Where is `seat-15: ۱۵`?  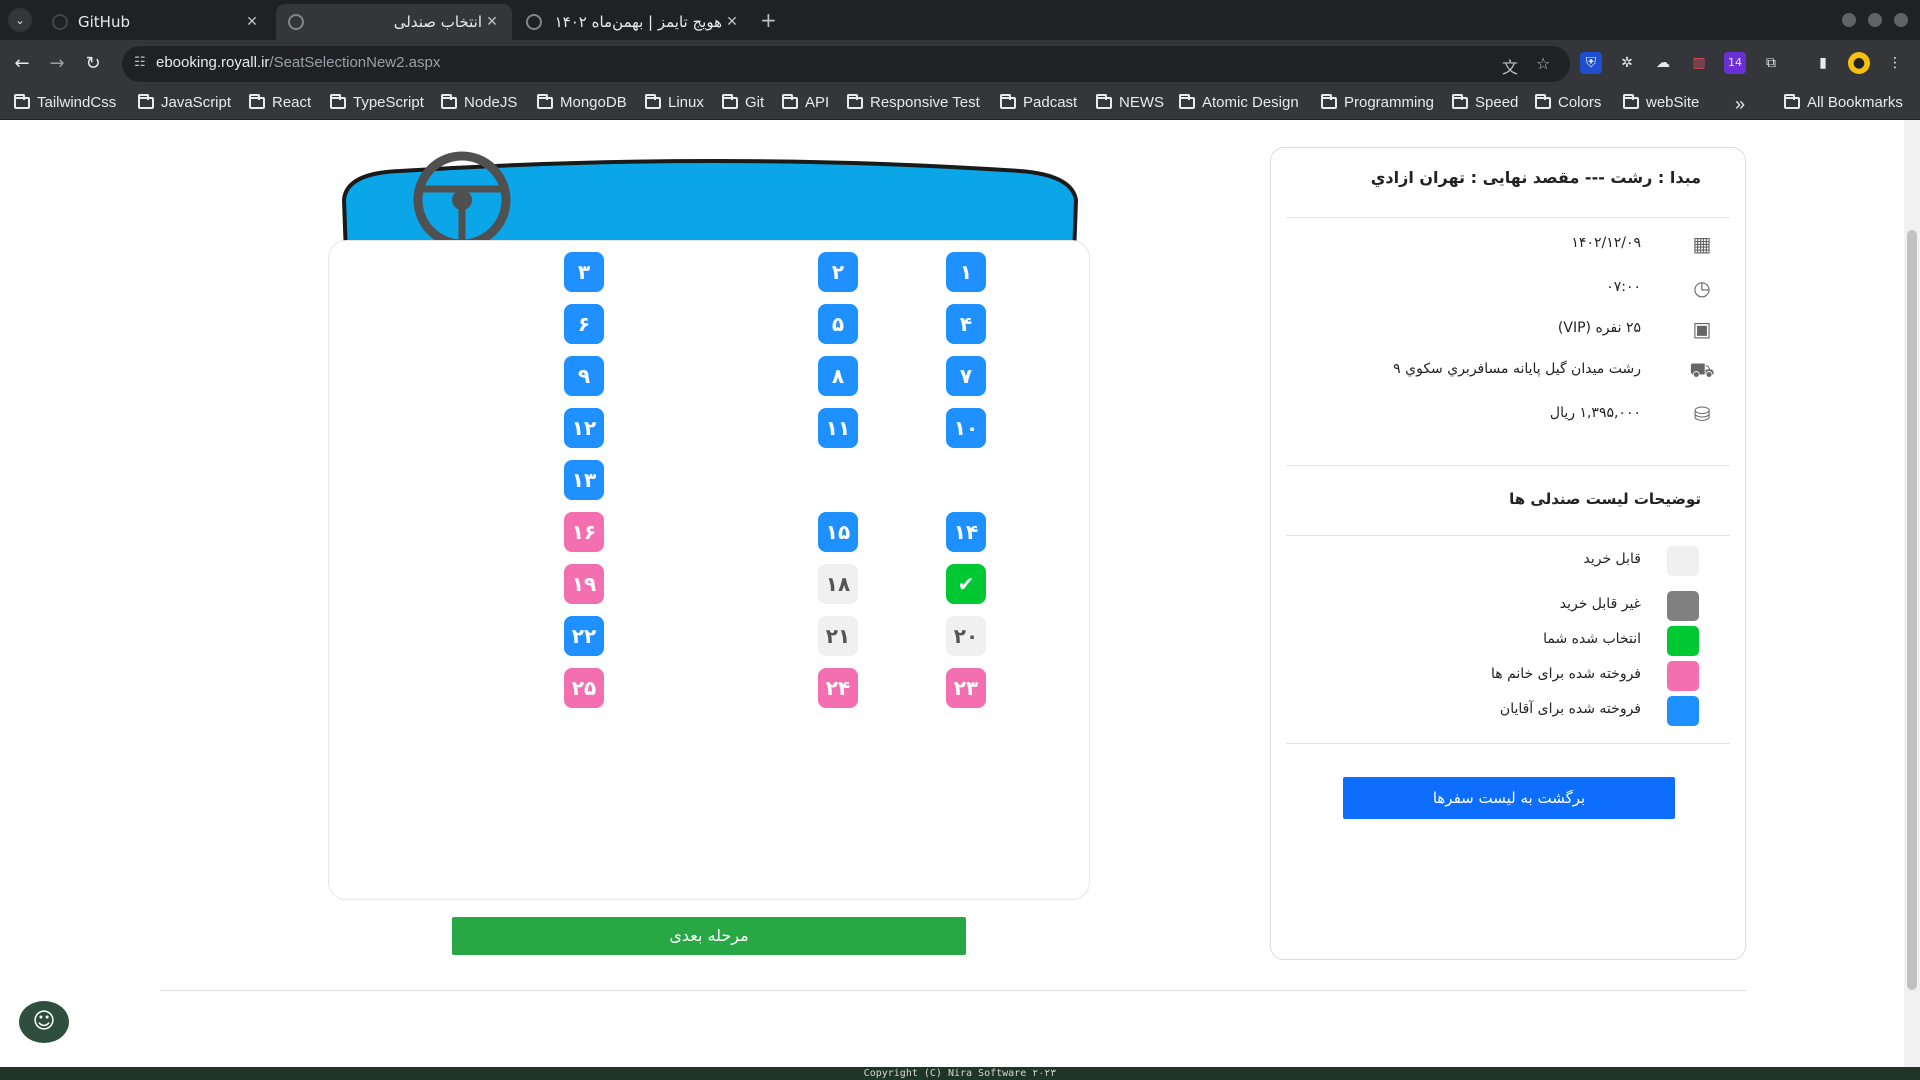 seat-15: ۱۵ is located at coordinates (838, 532).